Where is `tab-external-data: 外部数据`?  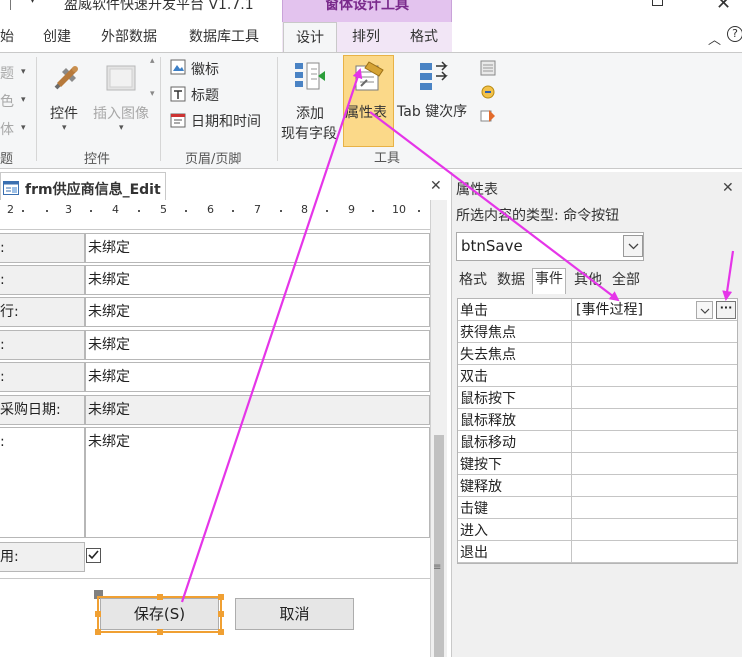 tab-external-data: 外部数据 is located at coordinates (129, 38).